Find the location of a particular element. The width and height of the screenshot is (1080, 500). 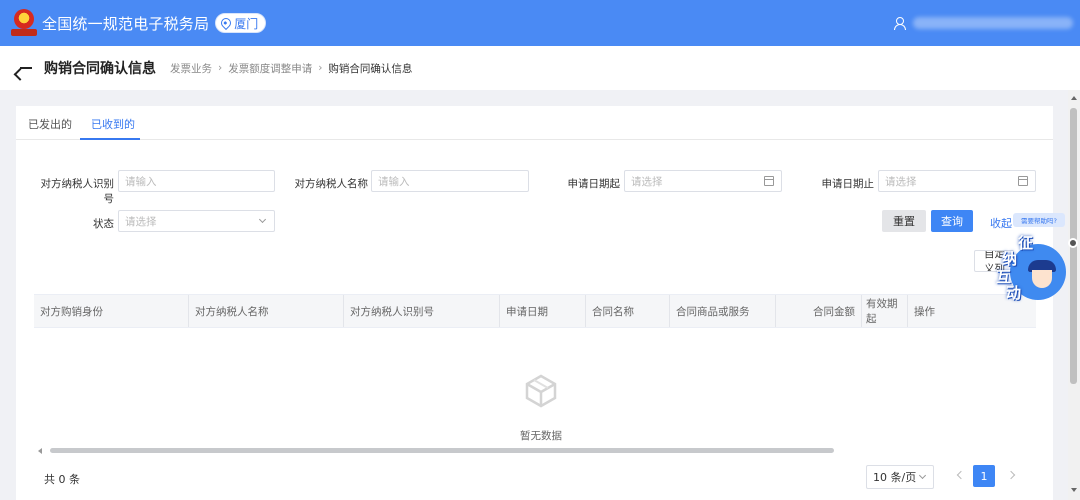

column-header: 申请日期 is located at coordinates (543, 311).